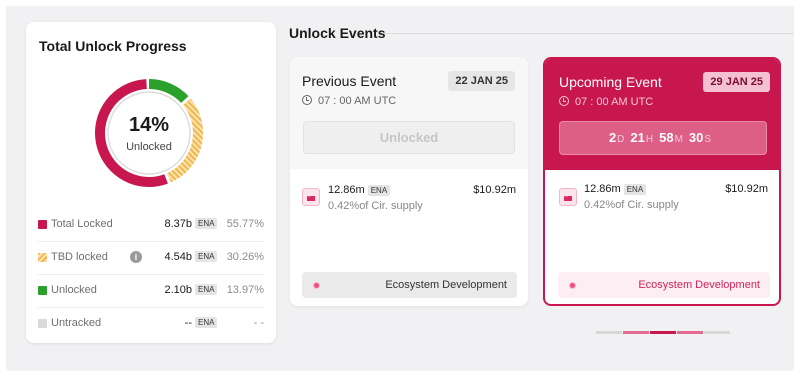 This screenshot has height=377, width=800. I want to click on legend-value: 2.10b, so click(178, 290).